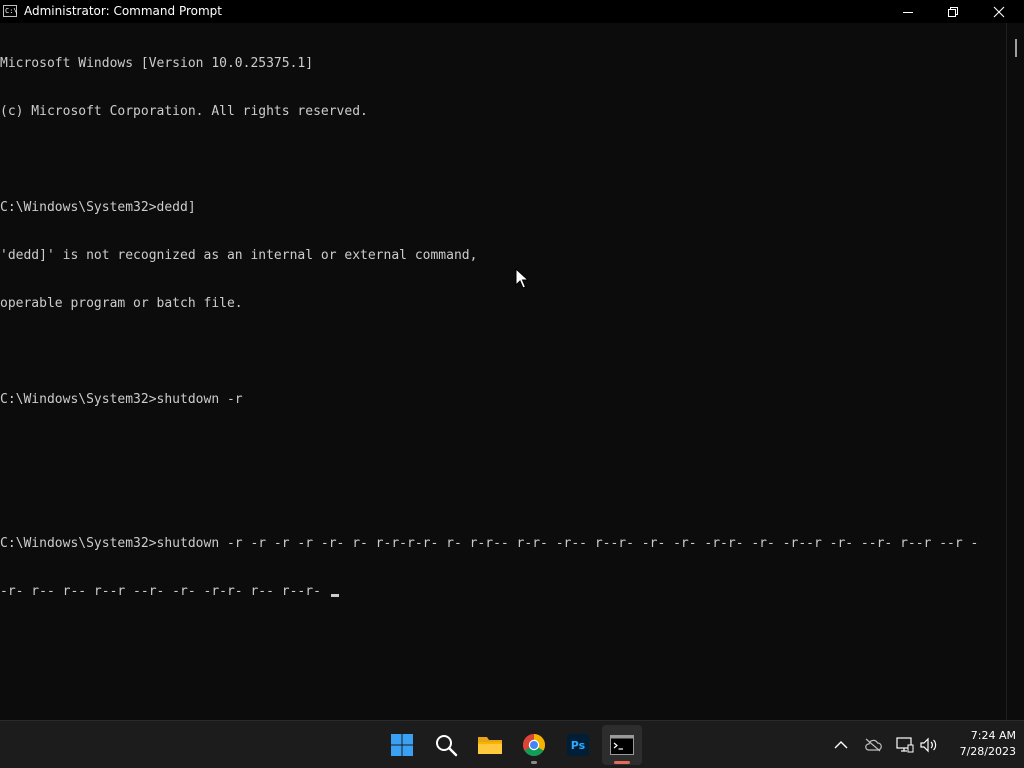 This screenshot has width=1024, height=768. I want to click on cloud-offline-icon, so click(873, 745).